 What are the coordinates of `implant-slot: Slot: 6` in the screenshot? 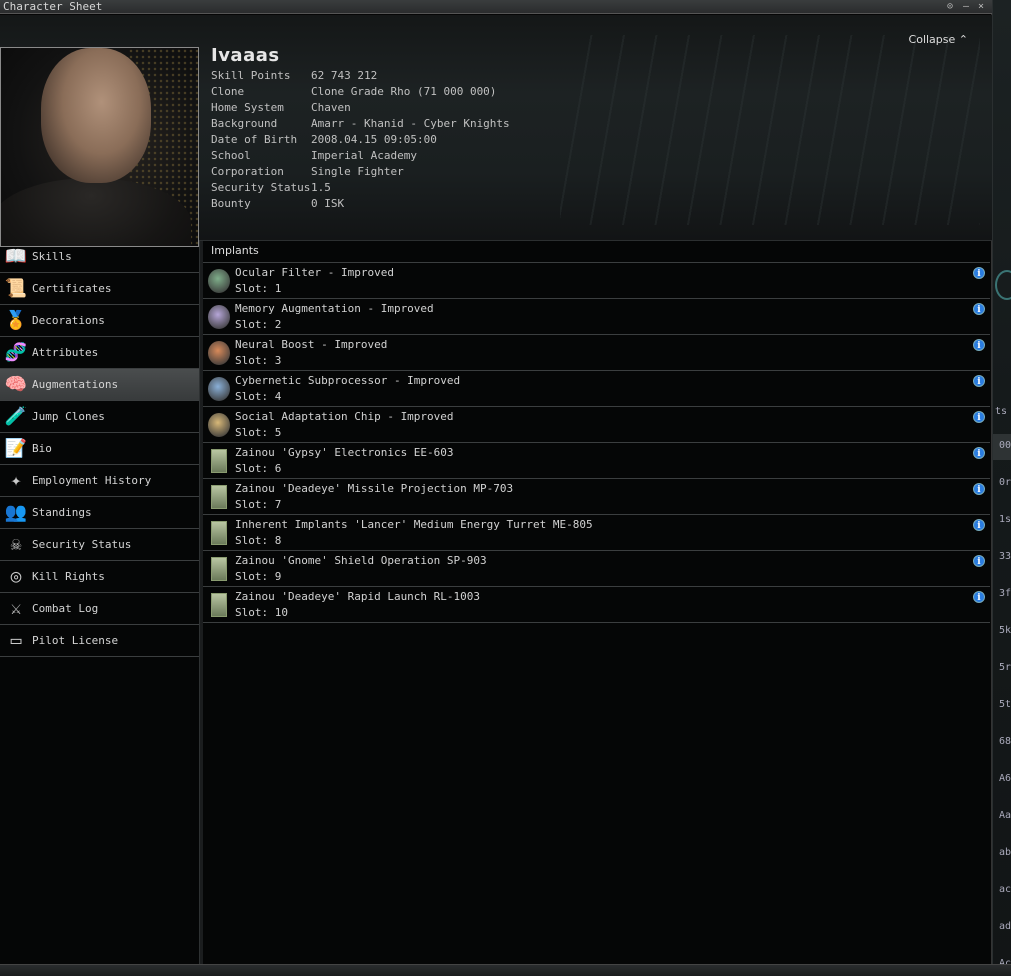 It's located at (258, 468).